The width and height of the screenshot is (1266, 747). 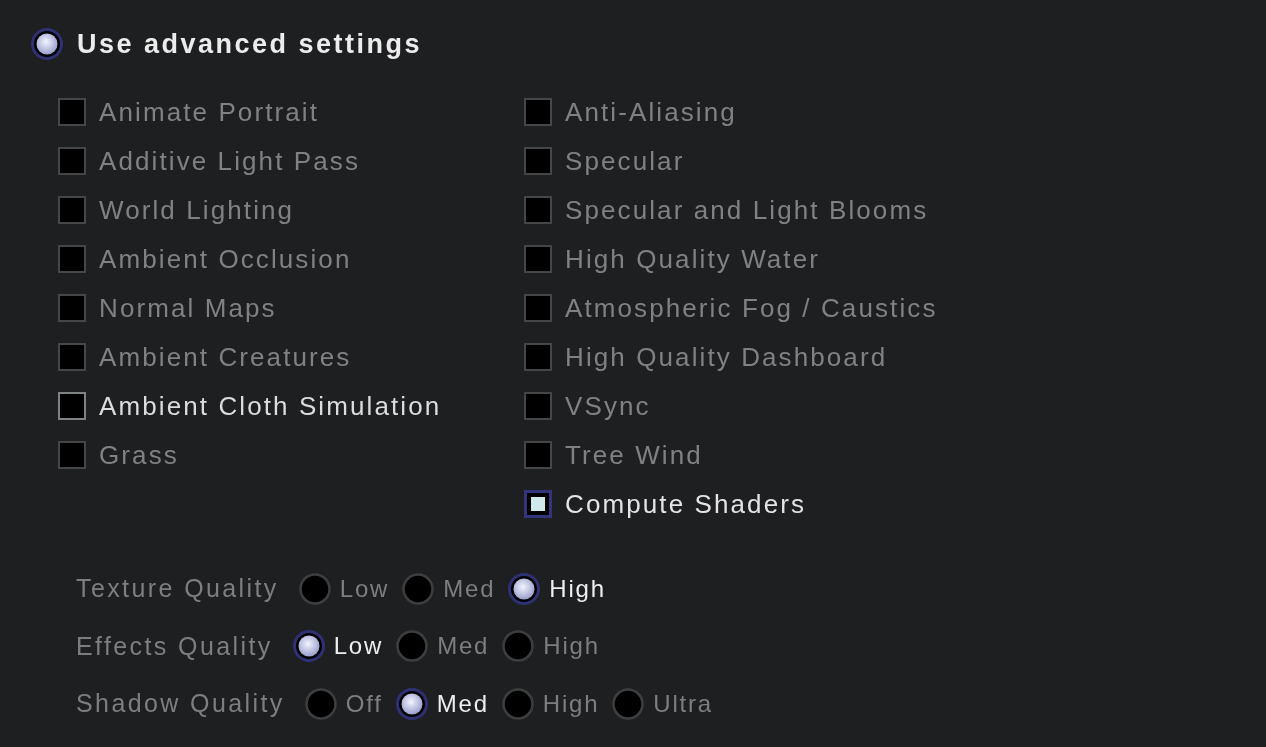 I want to click on checkbox-label: High Quality Dashboard, so click(x=726, y=356).